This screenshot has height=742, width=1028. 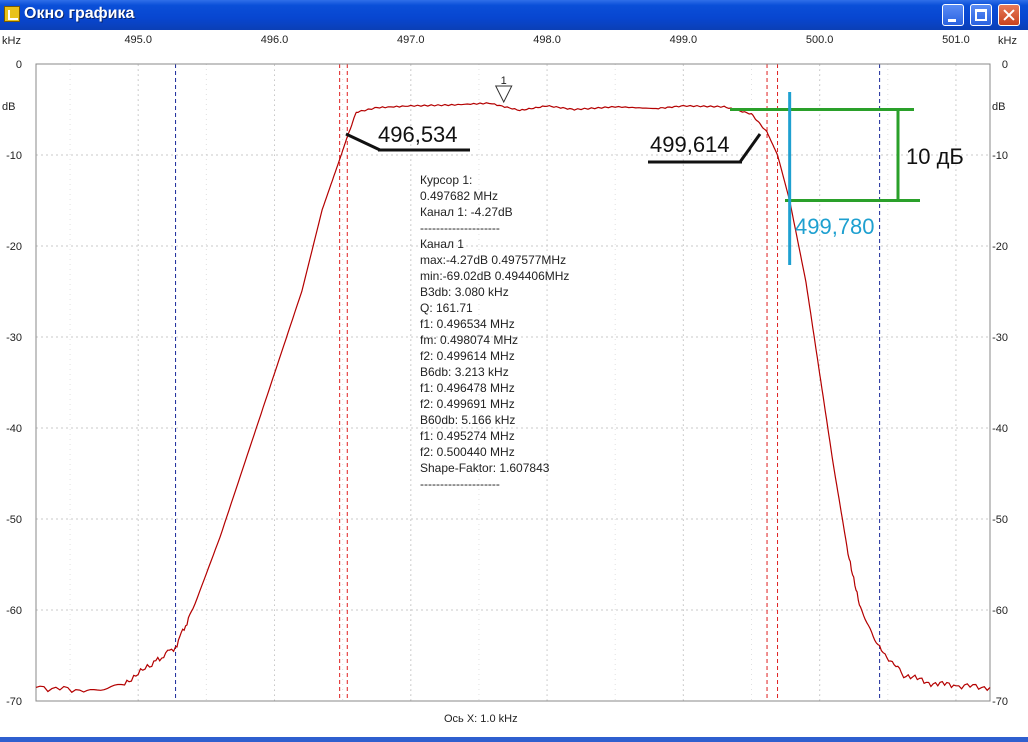 I want to click on x-tick-label: 497.0, so click(x=411, y=40).